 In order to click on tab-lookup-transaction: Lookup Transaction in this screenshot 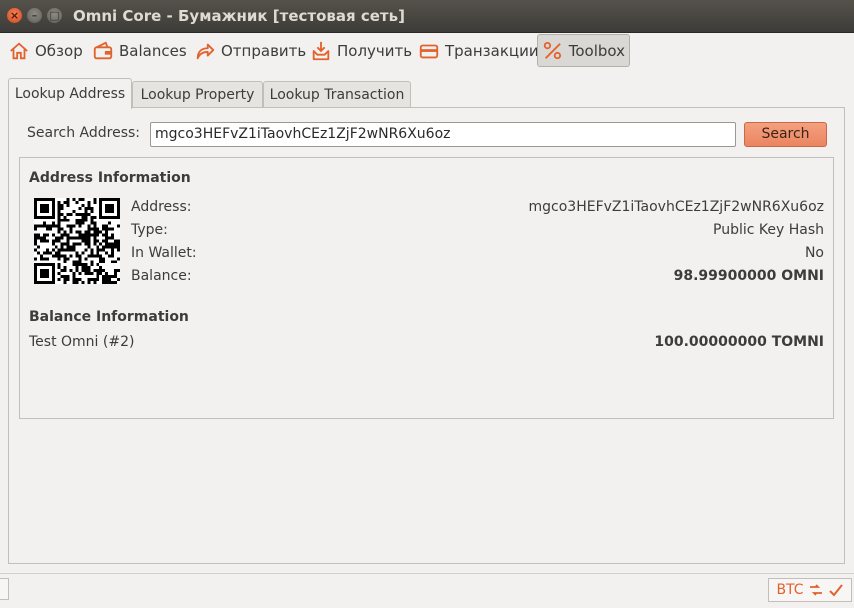, I will do `click(337, 94)`.